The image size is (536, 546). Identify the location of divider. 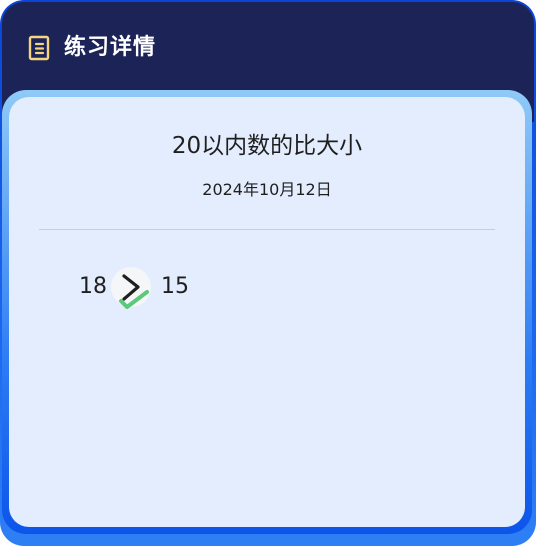
(267, 229).